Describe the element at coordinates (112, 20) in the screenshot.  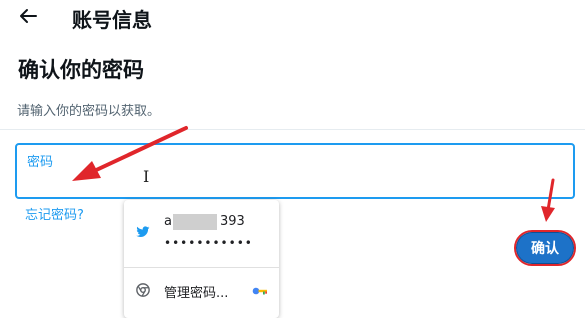
I see `page-title: 账号信息` at that location.